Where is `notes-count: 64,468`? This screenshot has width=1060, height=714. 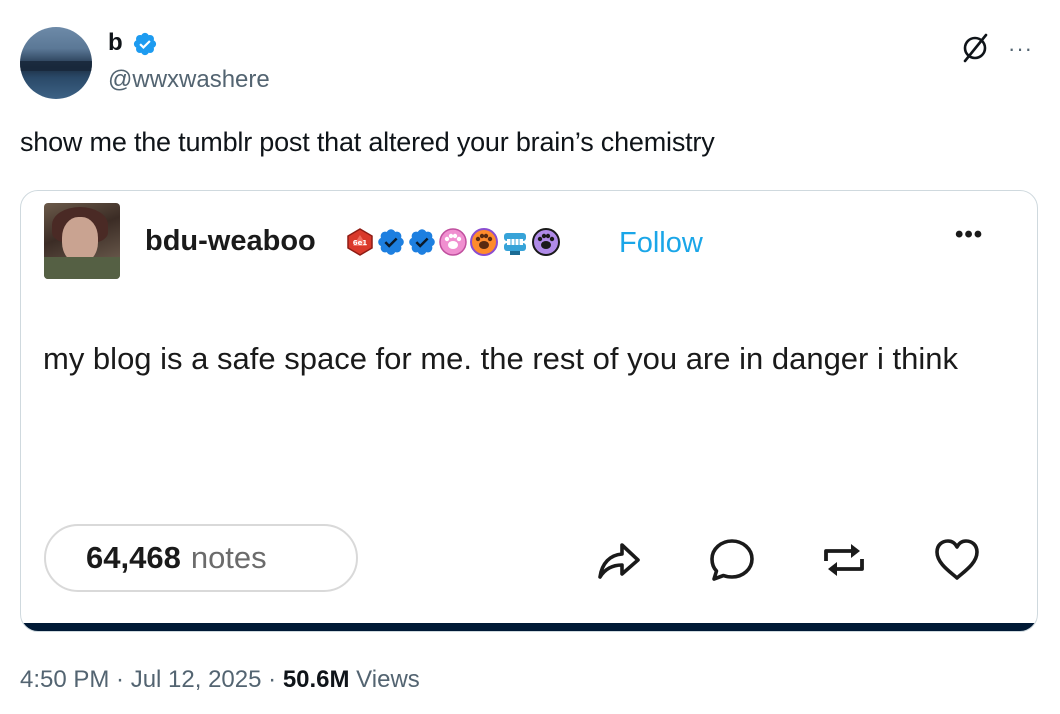 notes-count: 64,468 is located at coordinates (133, 557).